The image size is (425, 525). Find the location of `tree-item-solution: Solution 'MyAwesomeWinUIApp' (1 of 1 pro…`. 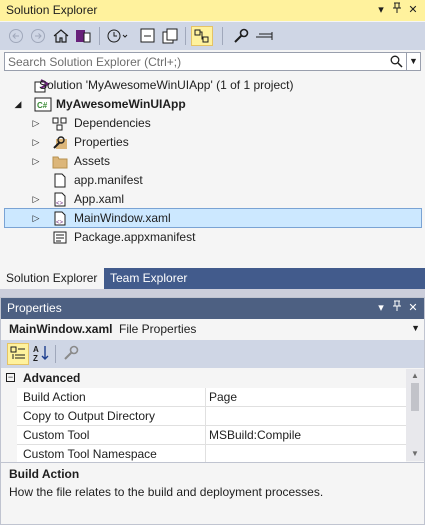

tree-item-solution: Solution 'MyAwesomeWinUIApp' (1 of 1 pro… is located at coordinates (213, 85).